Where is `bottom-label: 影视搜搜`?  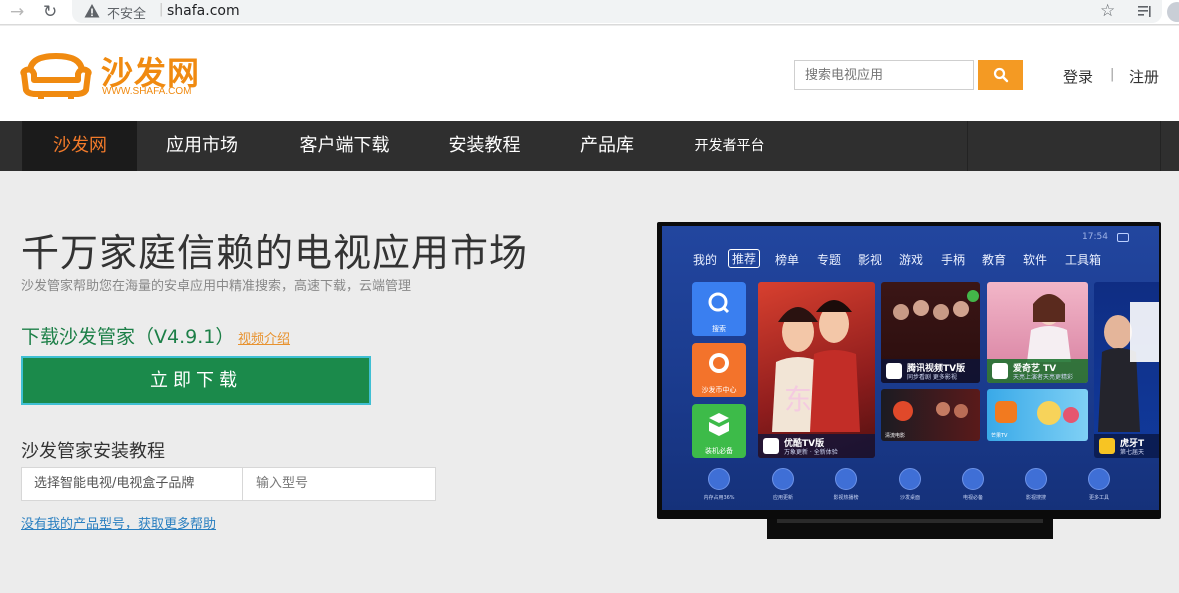
bottom-label: 影视搜搜 is located at coordinates (1035, 498).